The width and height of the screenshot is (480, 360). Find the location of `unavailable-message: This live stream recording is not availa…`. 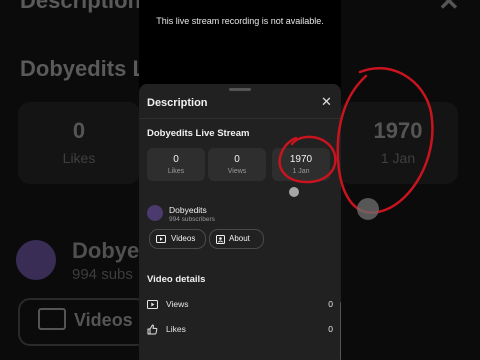

unavailable-message: This live stream recording is not availa… is located at coordinates (240, 21).